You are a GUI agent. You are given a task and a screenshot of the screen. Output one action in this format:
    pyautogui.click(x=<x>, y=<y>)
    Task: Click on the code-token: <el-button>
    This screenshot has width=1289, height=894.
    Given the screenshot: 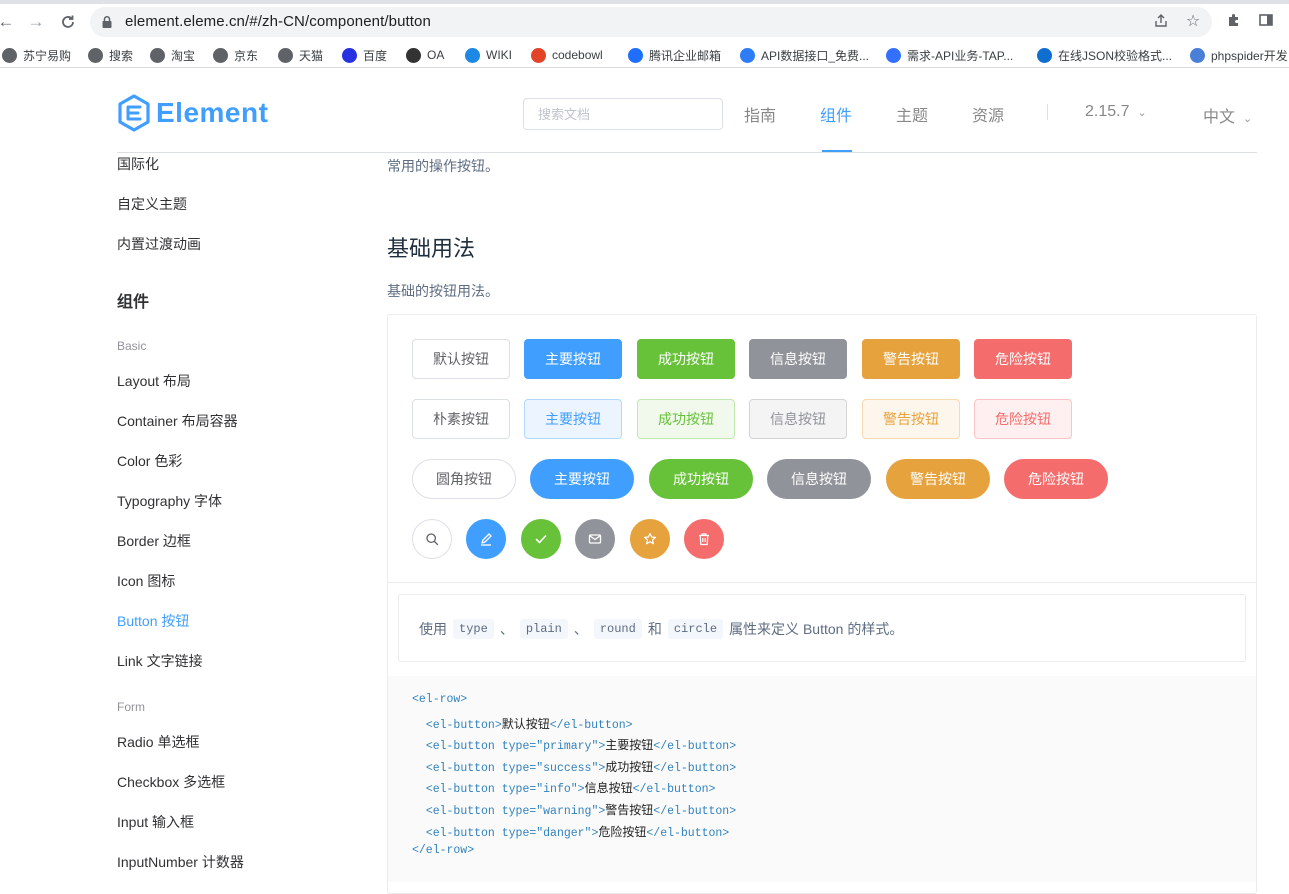 What is the action you would take?
    pyautogui.click(x=463, y=725)
    